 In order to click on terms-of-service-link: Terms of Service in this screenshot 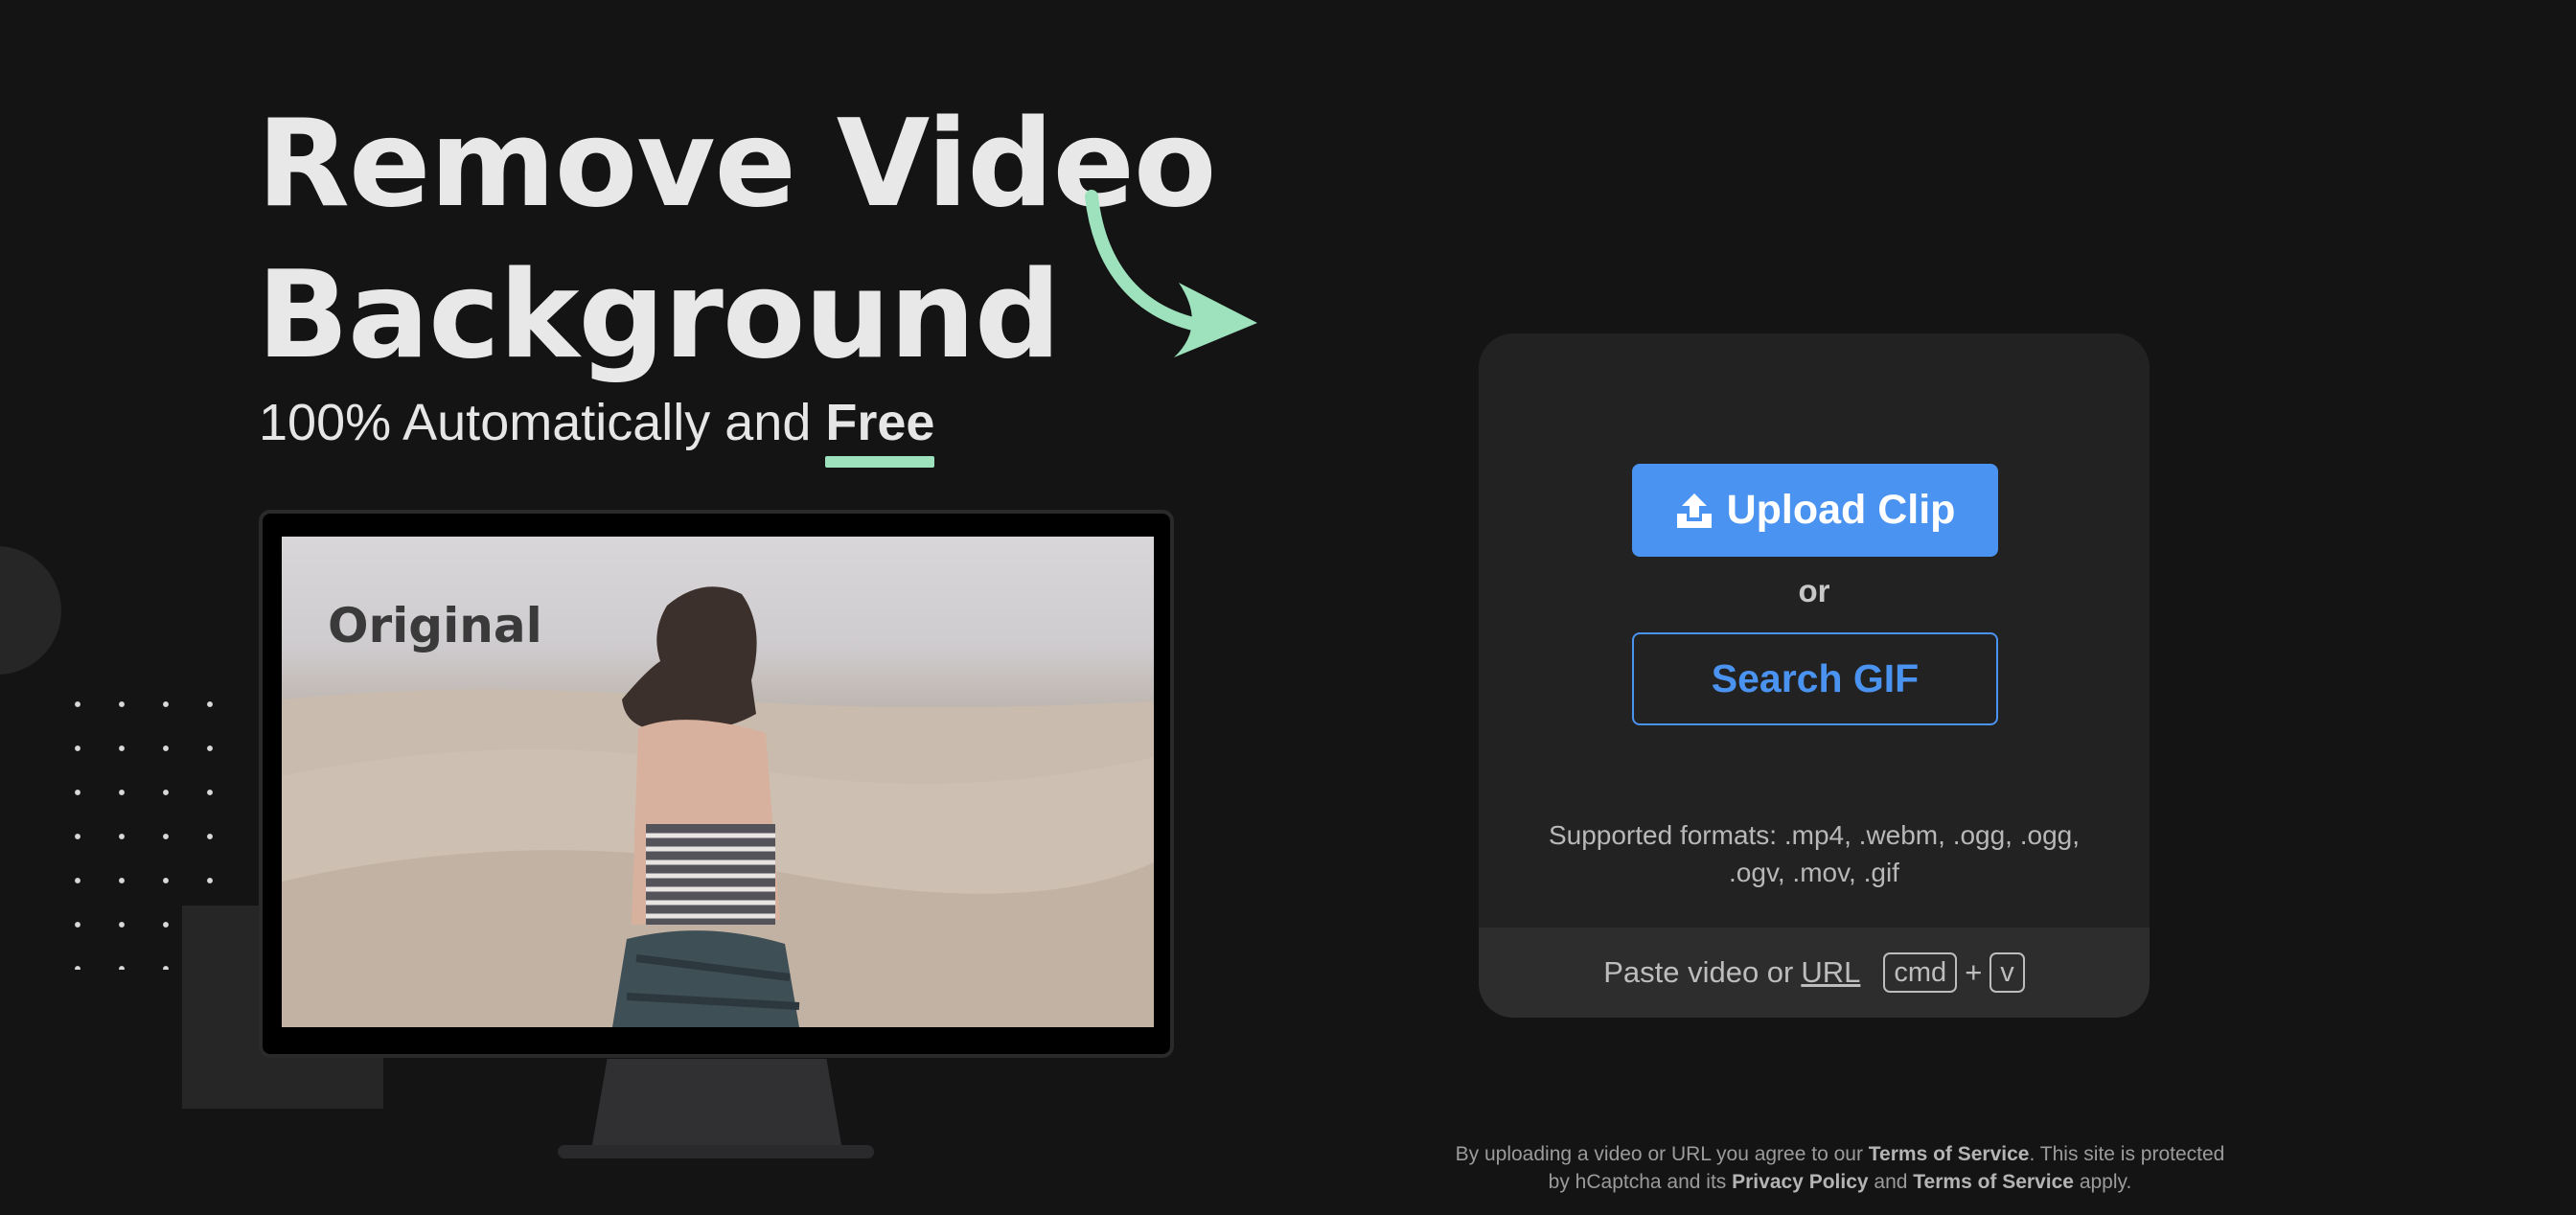, I will do `click(1949, 1154)`.